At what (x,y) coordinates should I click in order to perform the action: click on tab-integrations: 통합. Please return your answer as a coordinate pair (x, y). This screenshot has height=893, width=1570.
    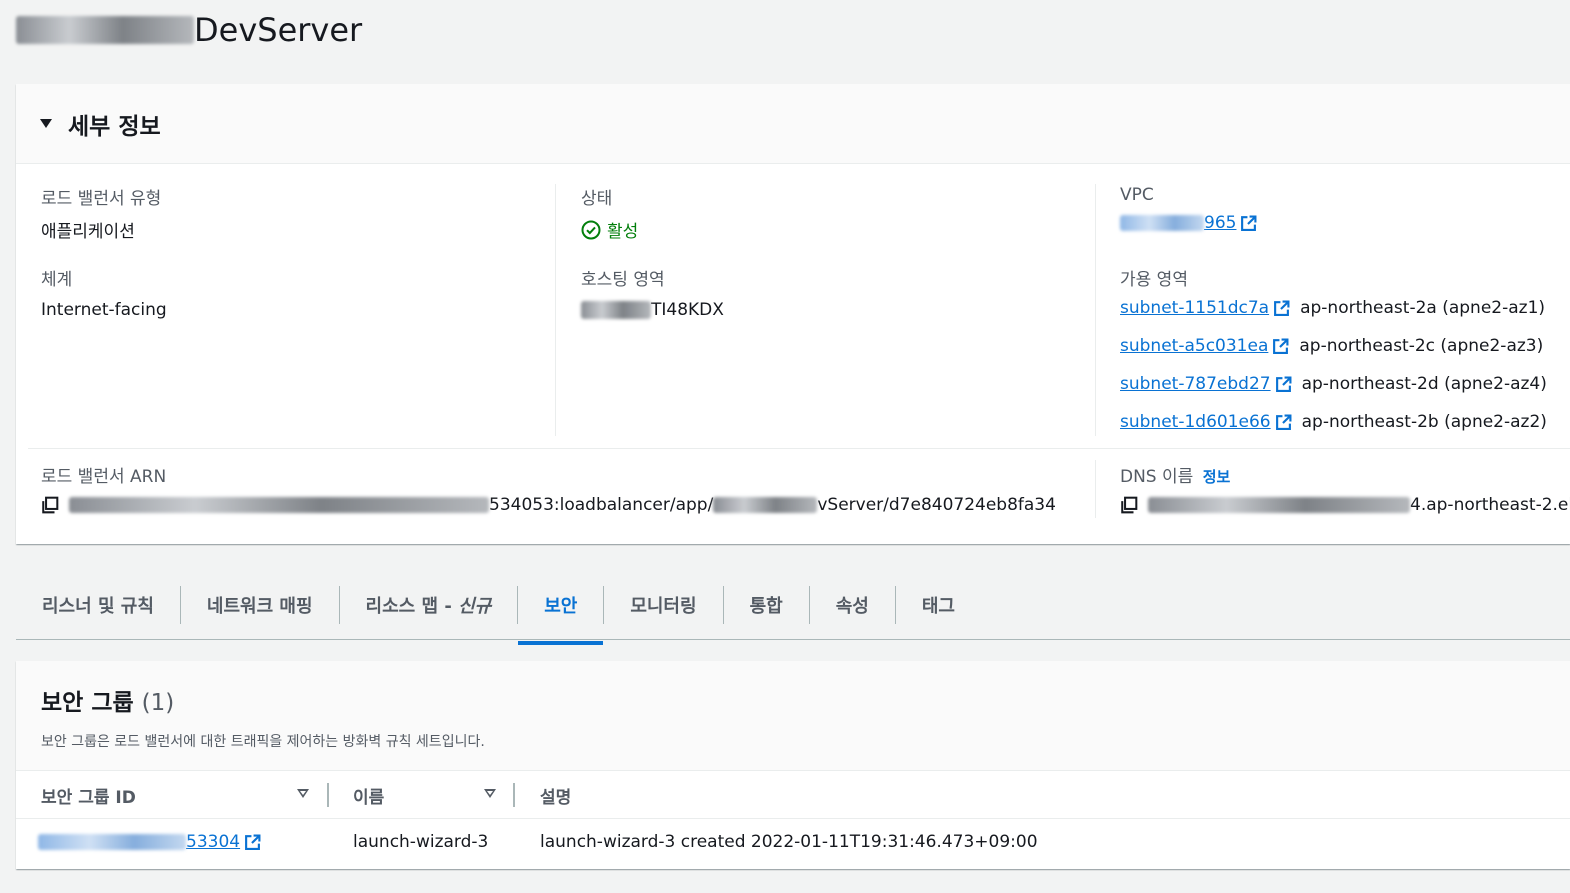
    Looking at the image, I should click on (767, 604).